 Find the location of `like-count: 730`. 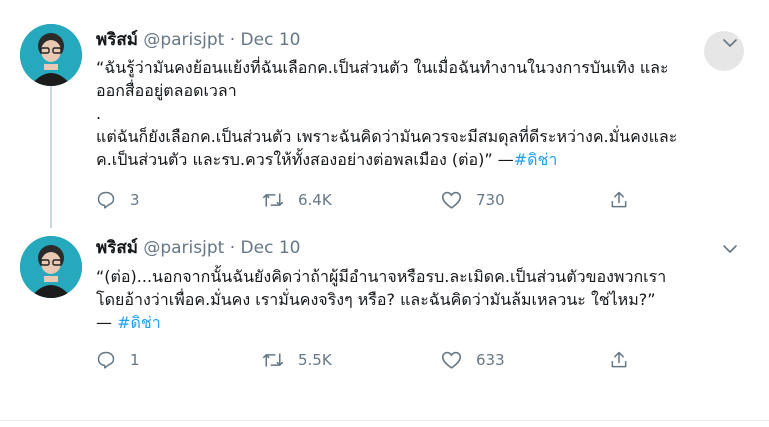

like-count: 730 is located at coordinates (490, 200).